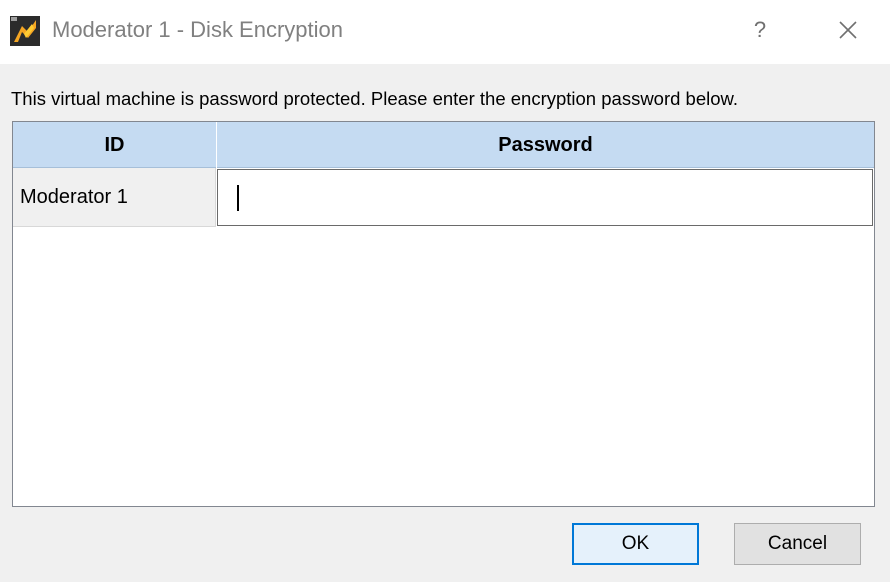  Describe the element at coordinates (25, 31) in the screenshot. I see `virtualbox-app-icon` at that location.